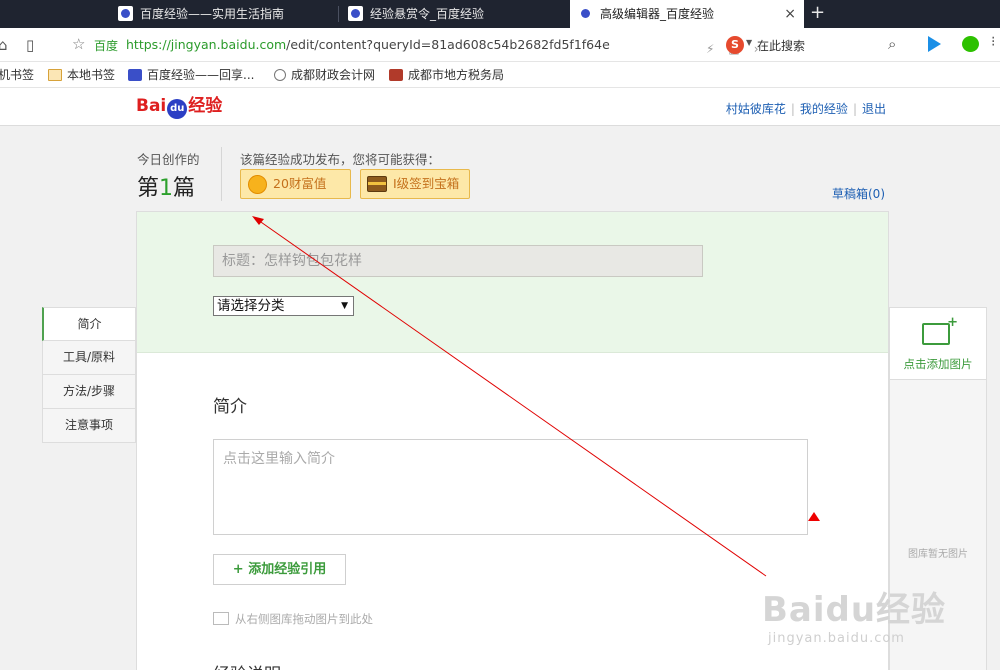 The image size is (1000, 670). What do you see at coordinates (854, 610) in the screenshot?
I see `watermark-logo: Baidu经验` at bounding box center [854, 610].